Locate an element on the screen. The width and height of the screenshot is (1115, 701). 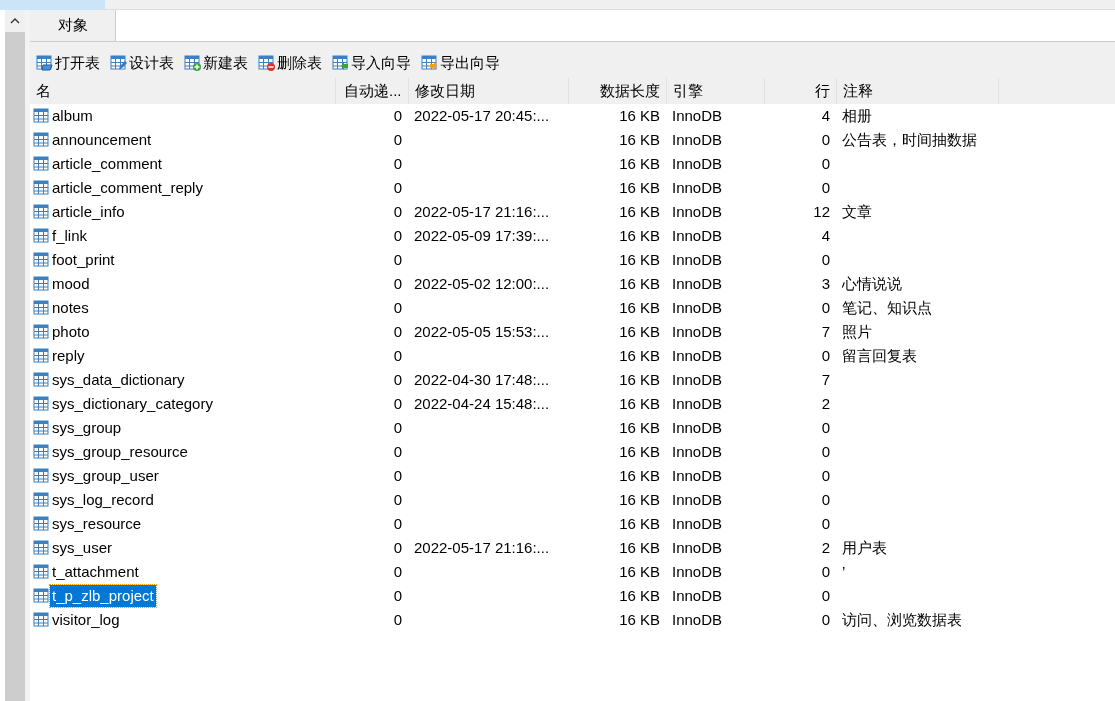
toolbar-button: 导入向导 is located at coordinates (371, 63).